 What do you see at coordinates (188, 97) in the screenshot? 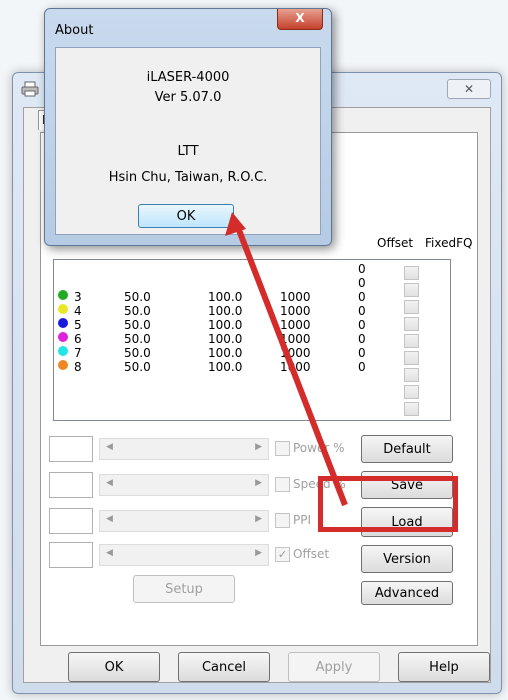
I see `version-text: Ver 5.07.0` at bounding box center [188, 97].